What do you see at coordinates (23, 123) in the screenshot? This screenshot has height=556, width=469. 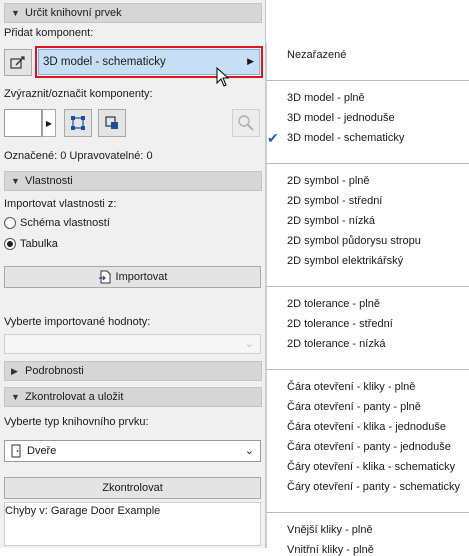 I see `component-number-field` at bounding box center [23, 123].